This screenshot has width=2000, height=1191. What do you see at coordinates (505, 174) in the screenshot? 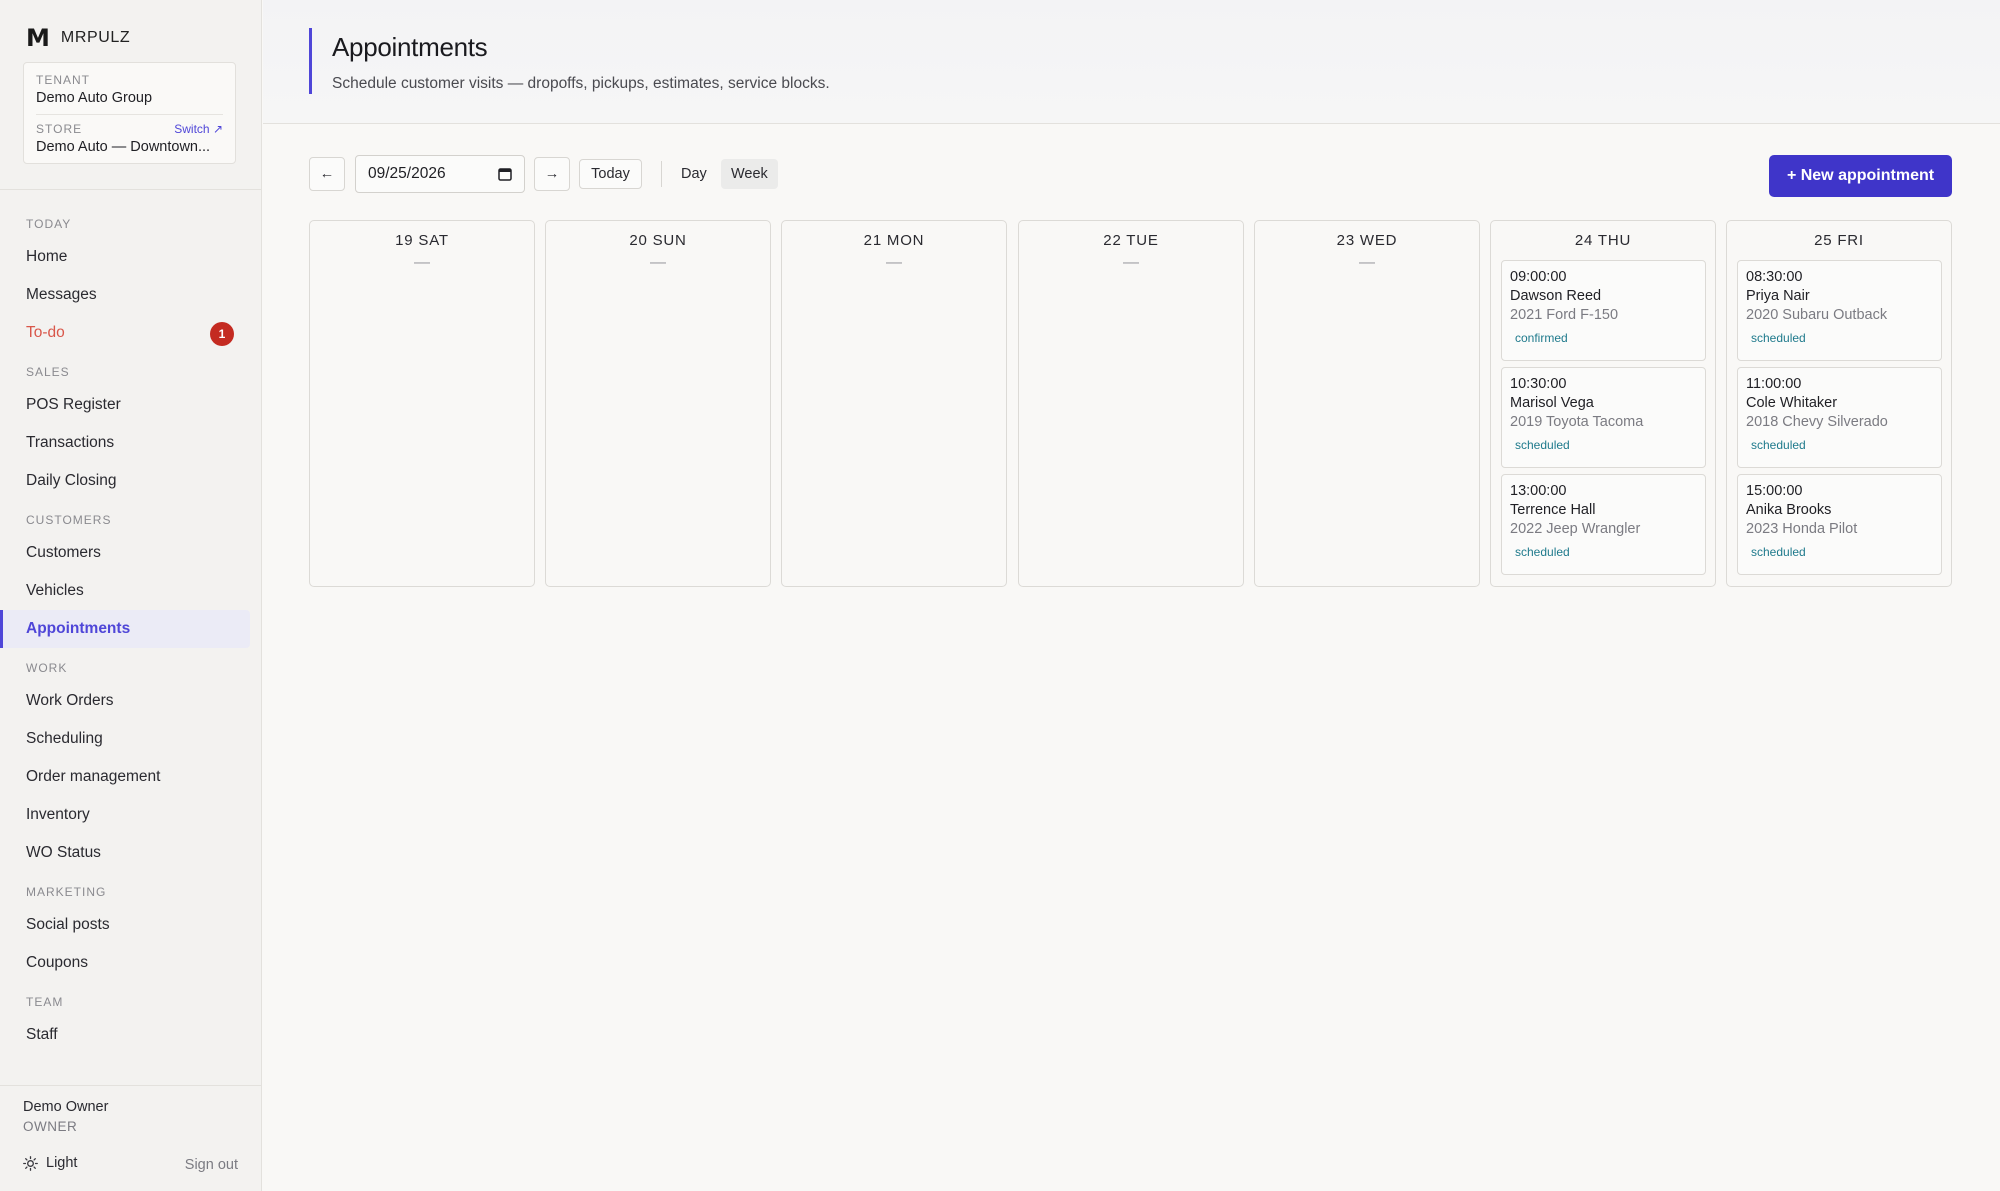
I see `calendar-icon` at bounding box center [505, 174].